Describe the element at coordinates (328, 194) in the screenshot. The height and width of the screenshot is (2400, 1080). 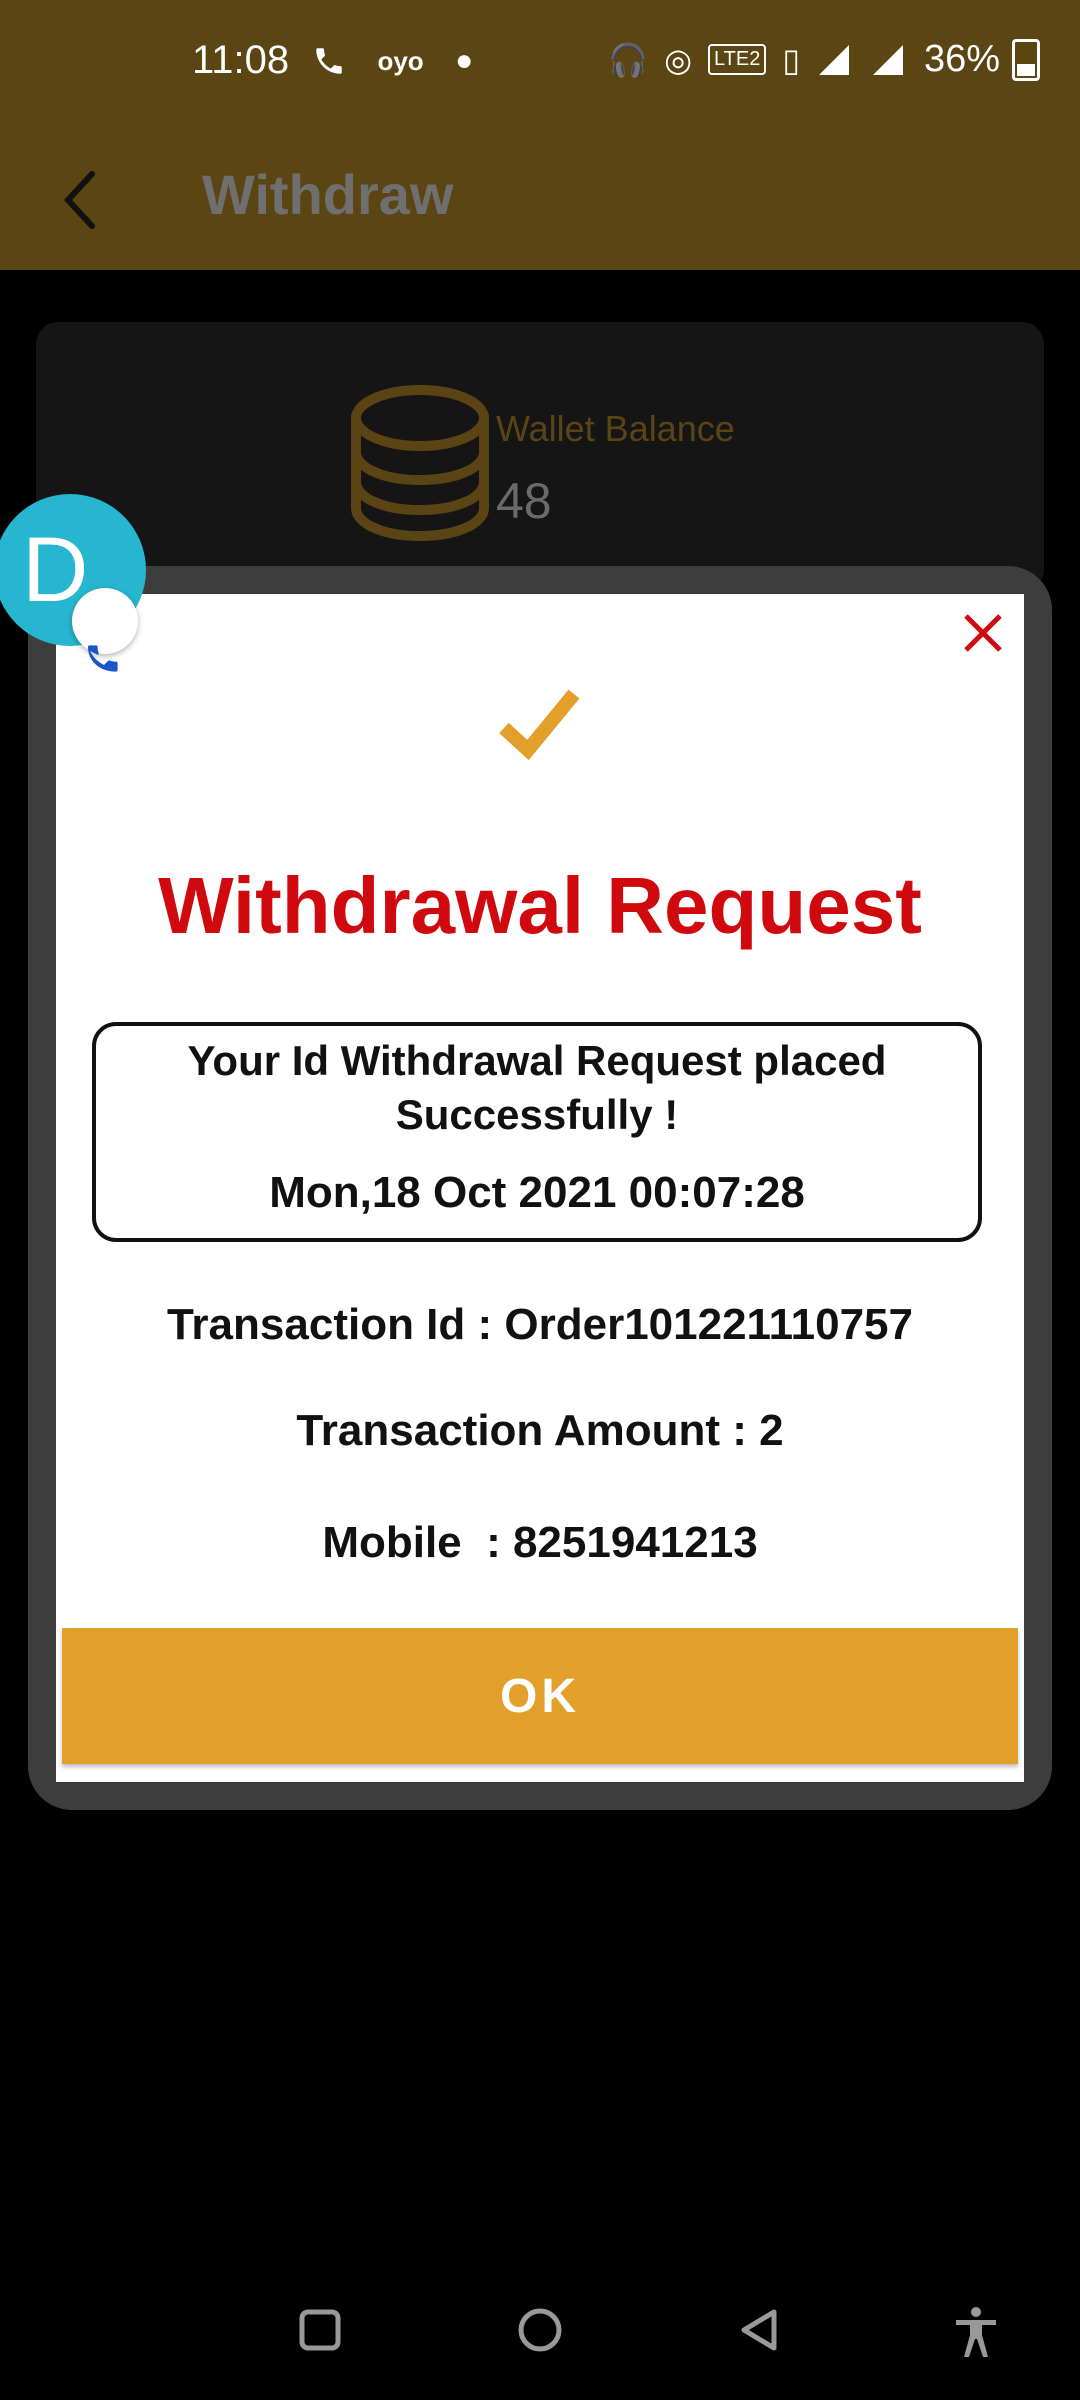
I see `page-title: Withdraw` at that location.